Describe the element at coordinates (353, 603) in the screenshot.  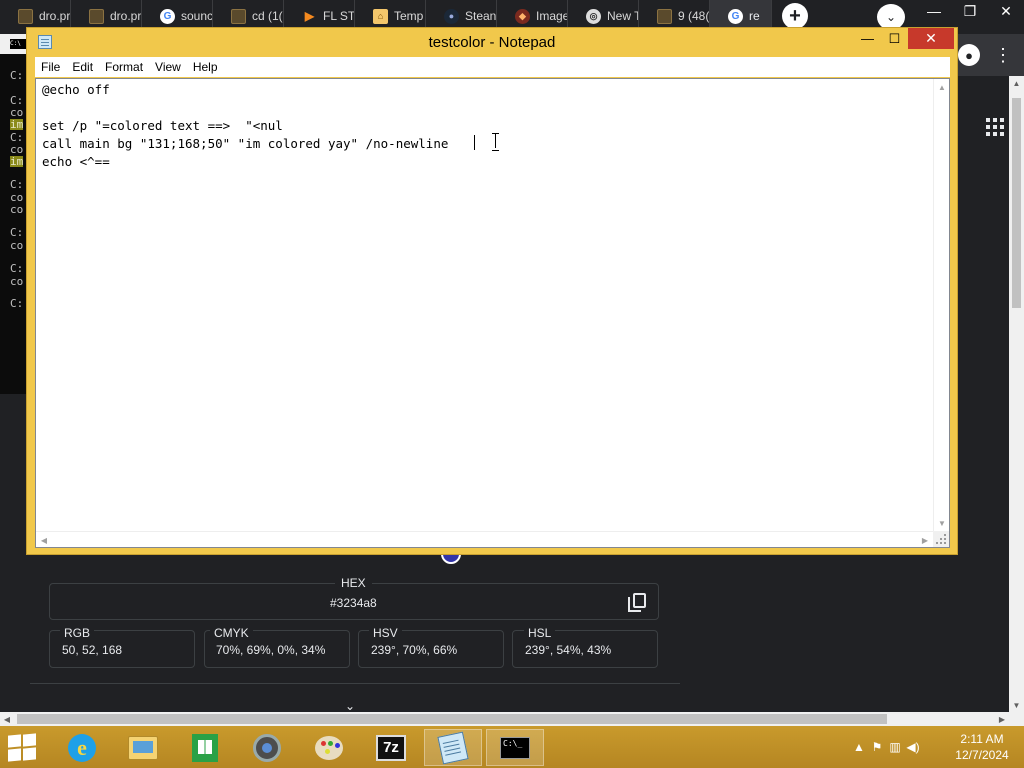
I see `hex-value: #3234a8` at that location.